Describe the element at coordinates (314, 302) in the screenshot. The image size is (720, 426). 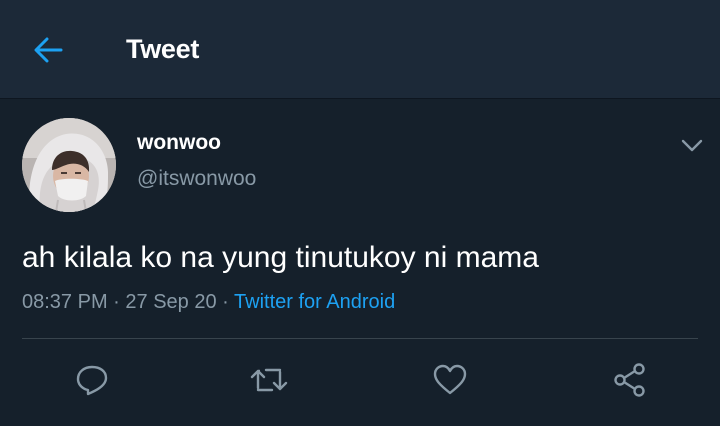
I see `tweet-source-link: Twitter for Android` at that location.